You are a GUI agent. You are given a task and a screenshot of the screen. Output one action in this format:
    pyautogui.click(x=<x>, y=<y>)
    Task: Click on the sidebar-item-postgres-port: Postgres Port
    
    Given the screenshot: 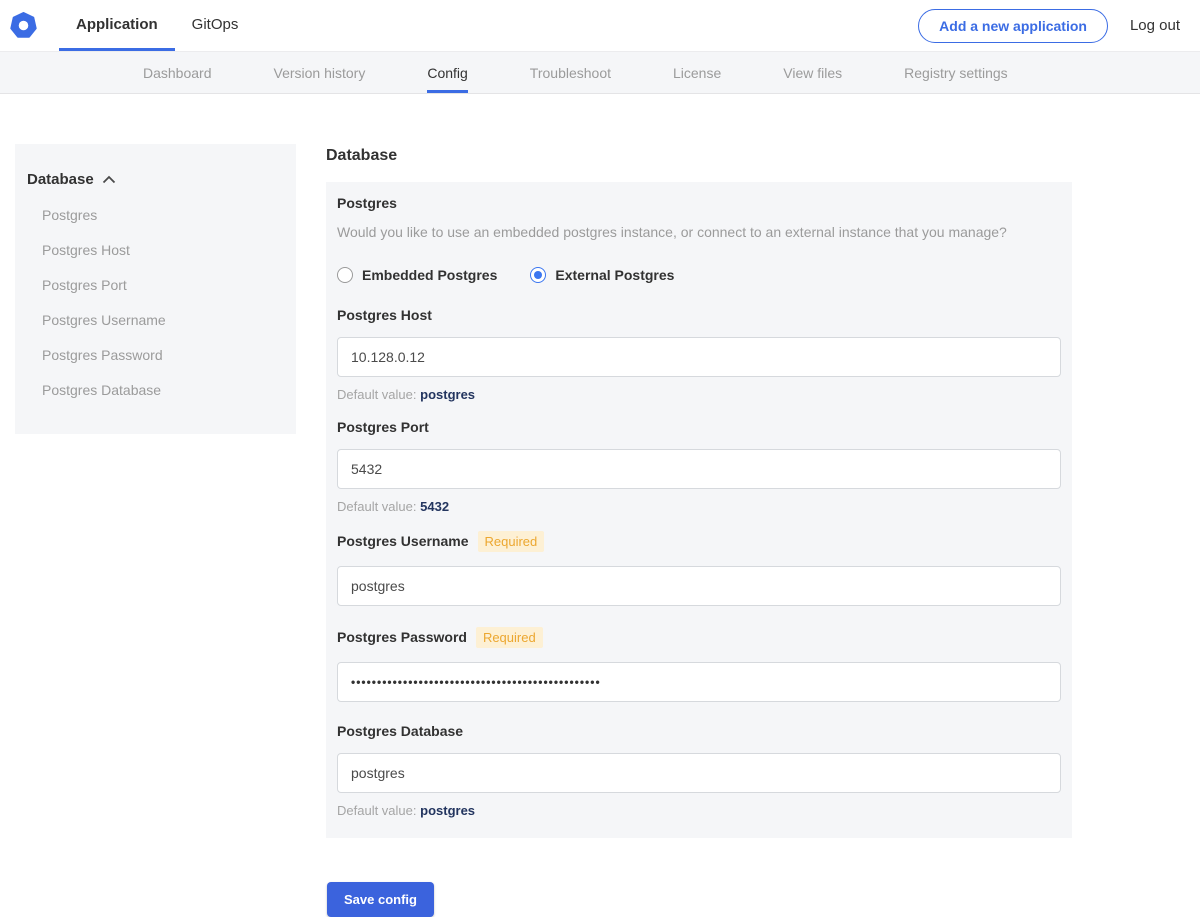 What is the action you would take?
    pyautogui.click(x=155, y=285)
    